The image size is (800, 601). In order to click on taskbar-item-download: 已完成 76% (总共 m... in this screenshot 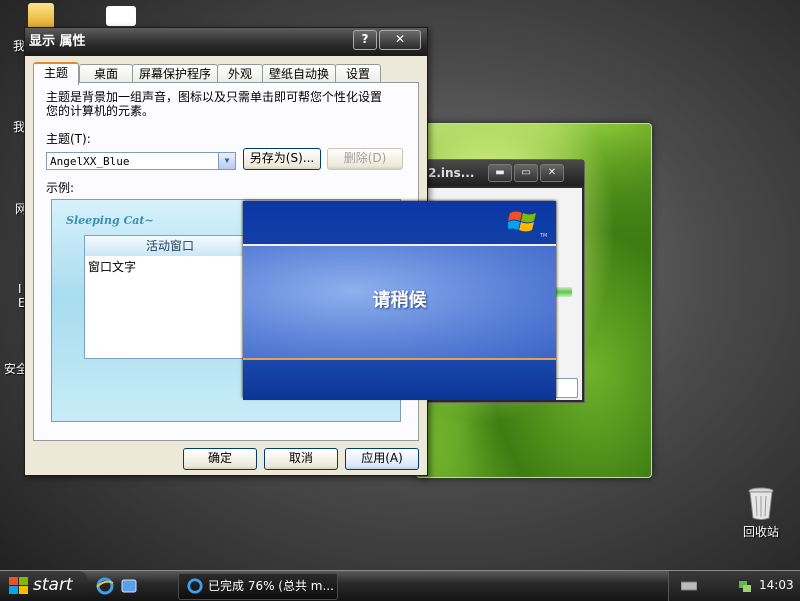, I will do `click(258, 586)`.